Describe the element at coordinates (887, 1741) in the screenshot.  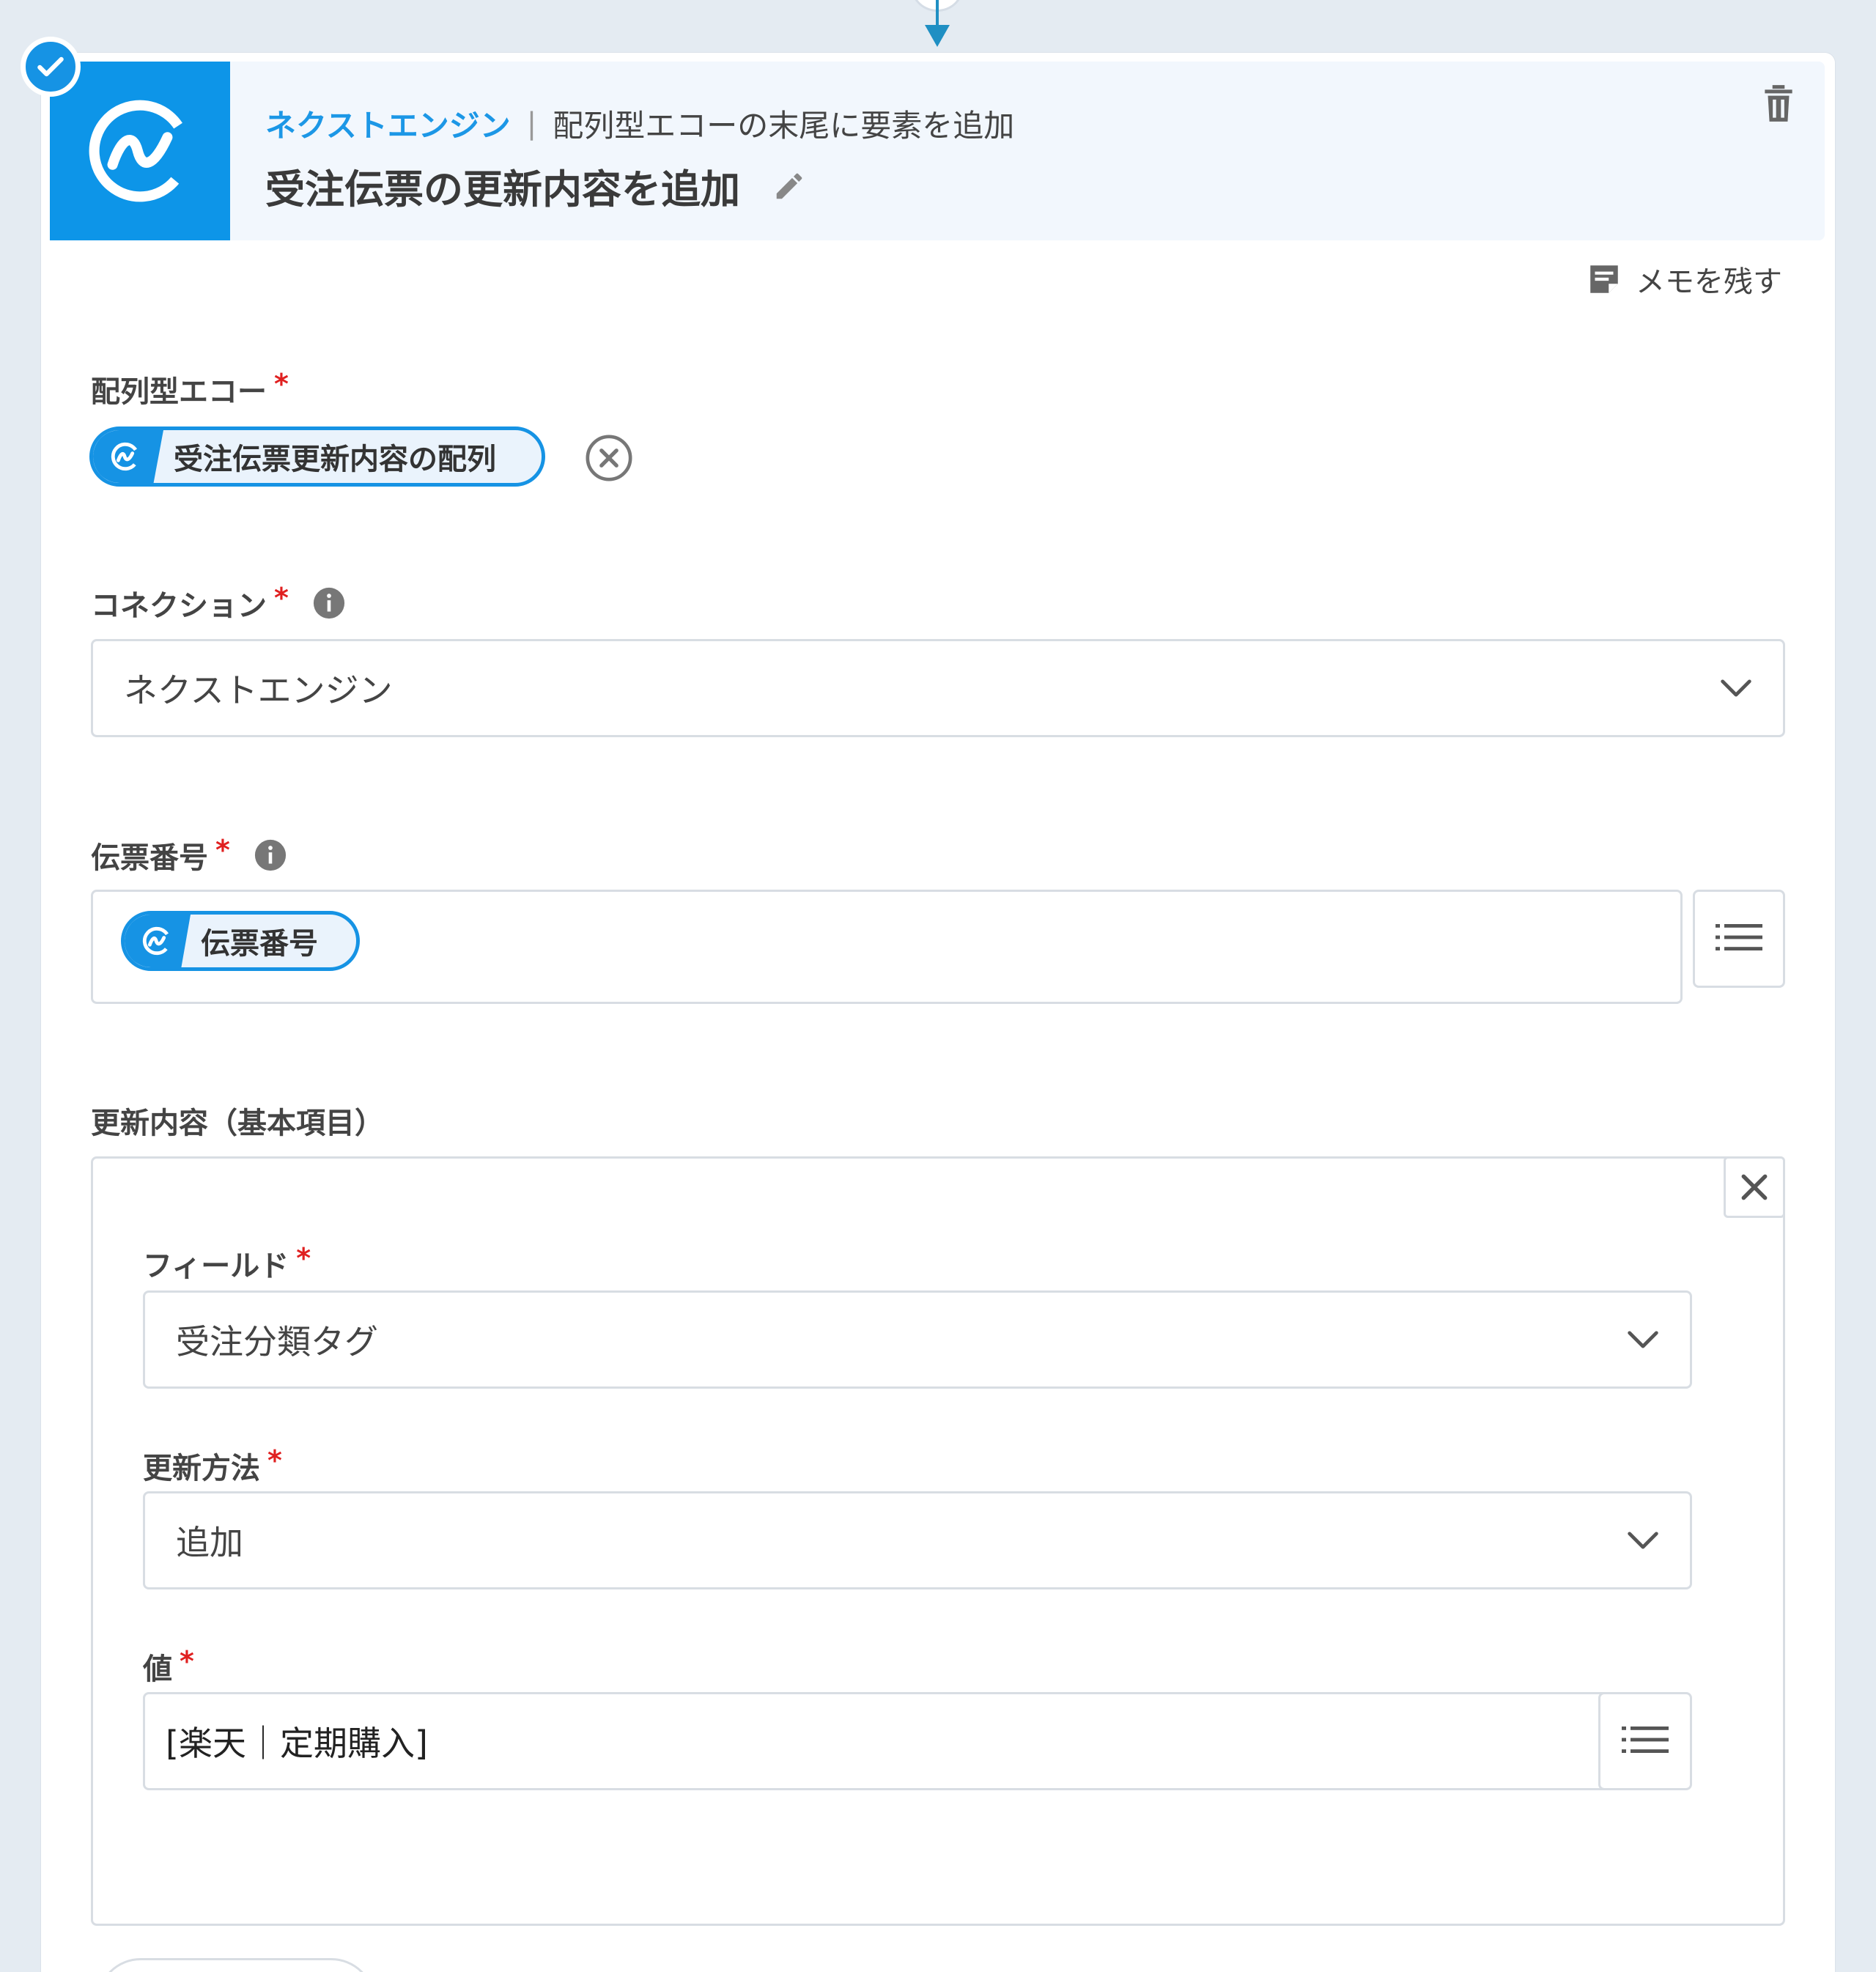
I see `value-input: [楽天｜定期購入]` at that location.